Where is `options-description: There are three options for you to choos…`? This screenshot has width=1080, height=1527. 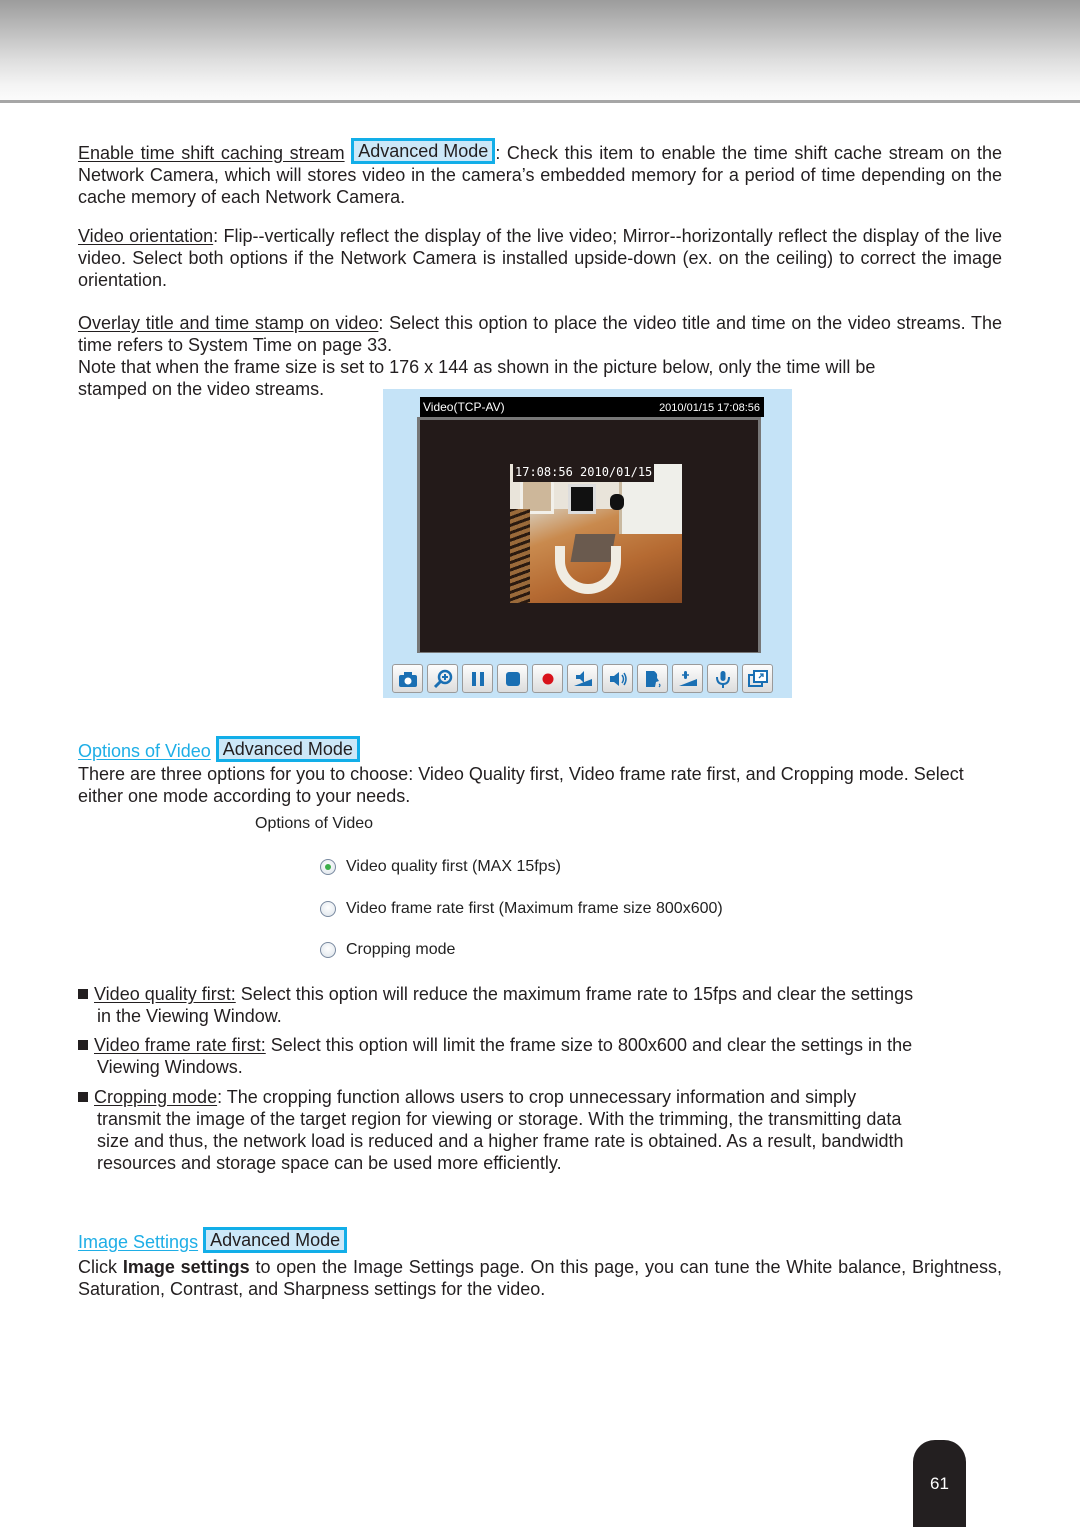
options-description: There are three options for you to choos… is located at coordinates (540, 785).